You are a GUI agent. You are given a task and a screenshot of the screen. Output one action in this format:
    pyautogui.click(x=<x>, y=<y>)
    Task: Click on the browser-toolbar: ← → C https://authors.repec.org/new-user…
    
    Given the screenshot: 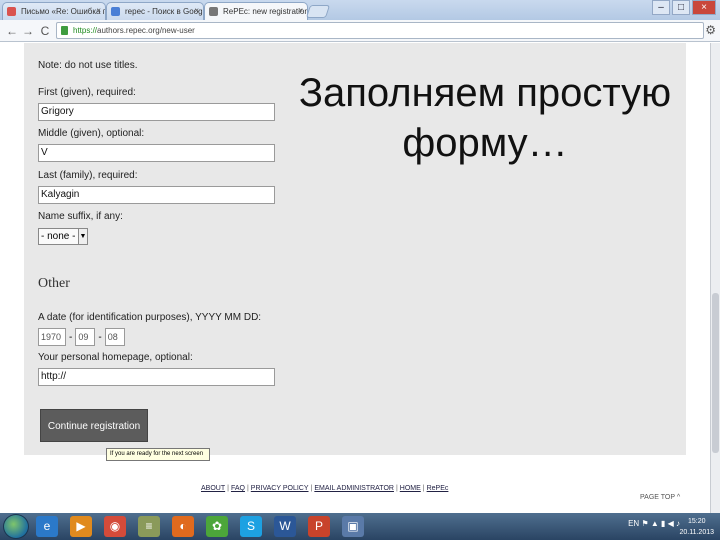 What is the action you would take?
    pyautogui.click(x=360, y=31)
    